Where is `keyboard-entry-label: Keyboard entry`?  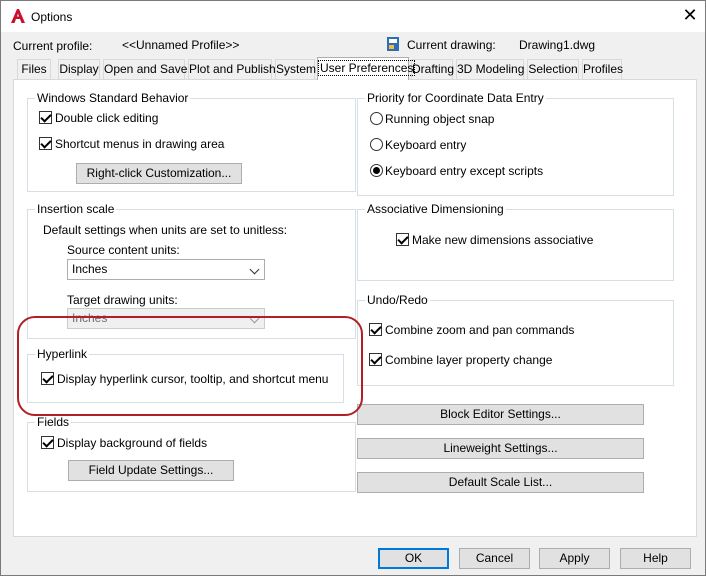
keyboard-entry-label: Keyboard entry is located at coordinates (426, 145).